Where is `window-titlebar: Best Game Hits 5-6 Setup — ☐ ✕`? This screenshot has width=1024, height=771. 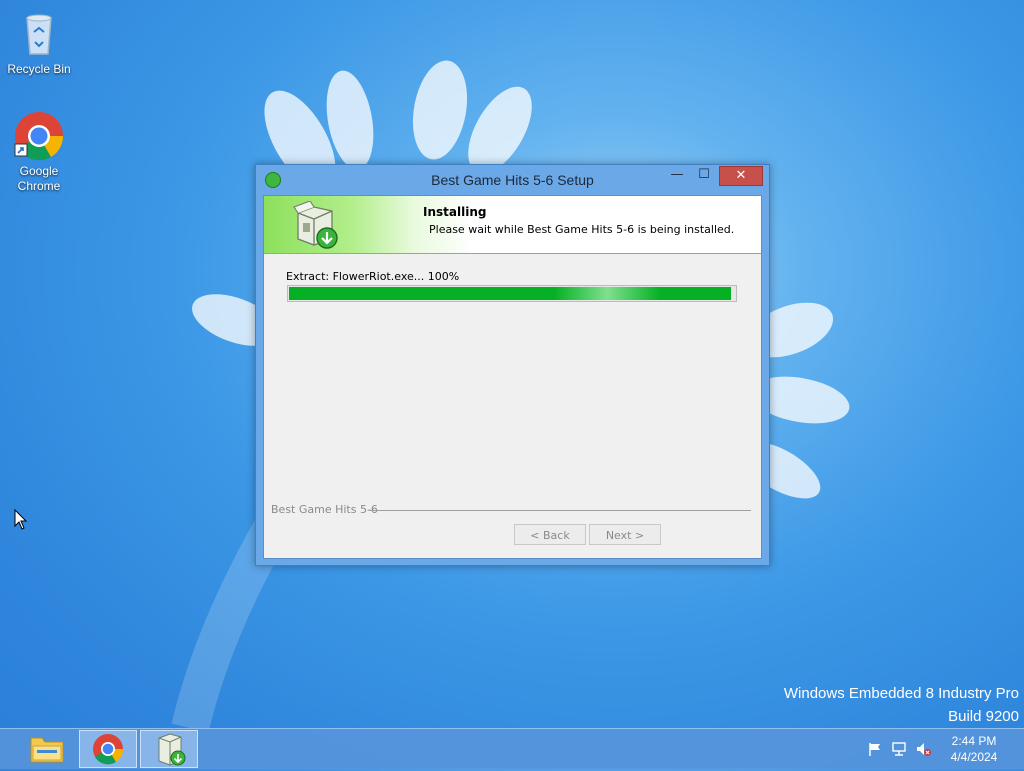 window-titlebar: Best Game Hits 5-6 Setup — ☐ ✕ is located at coordinates (512, 180).